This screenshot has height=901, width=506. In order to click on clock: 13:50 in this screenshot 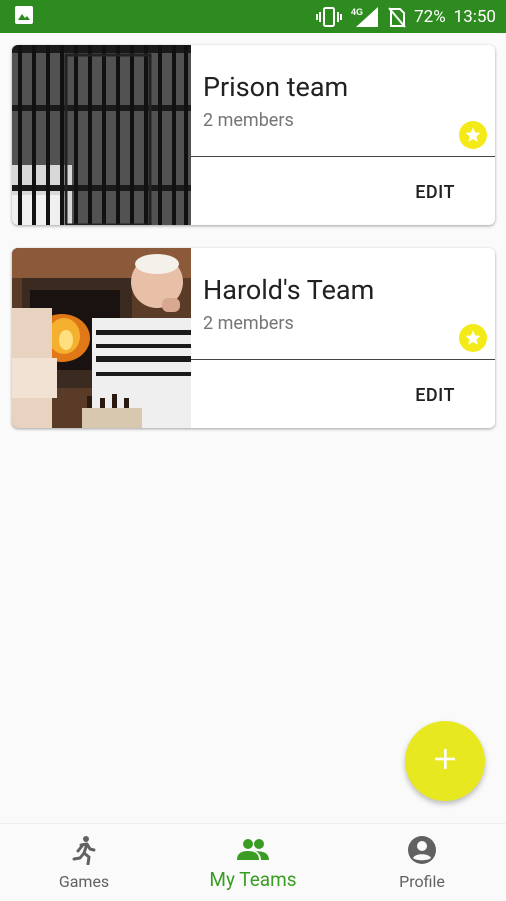, I will do `click(474, 16)`.